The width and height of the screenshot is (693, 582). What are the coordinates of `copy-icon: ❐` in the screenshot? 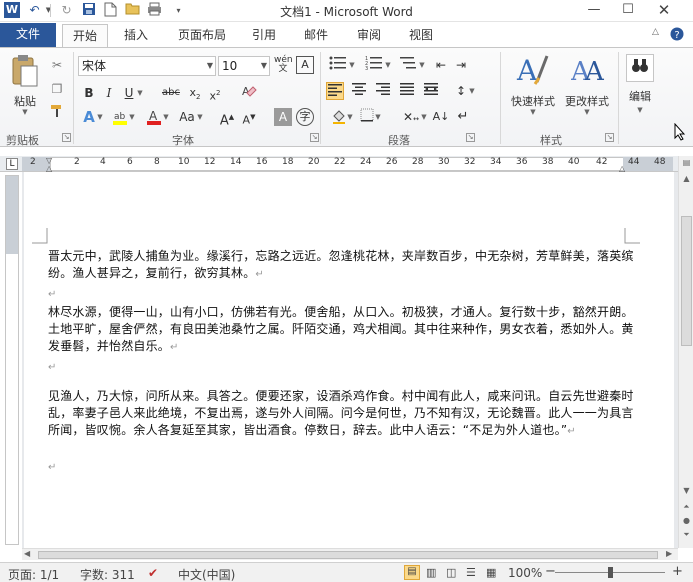 It's located at (57, 89).